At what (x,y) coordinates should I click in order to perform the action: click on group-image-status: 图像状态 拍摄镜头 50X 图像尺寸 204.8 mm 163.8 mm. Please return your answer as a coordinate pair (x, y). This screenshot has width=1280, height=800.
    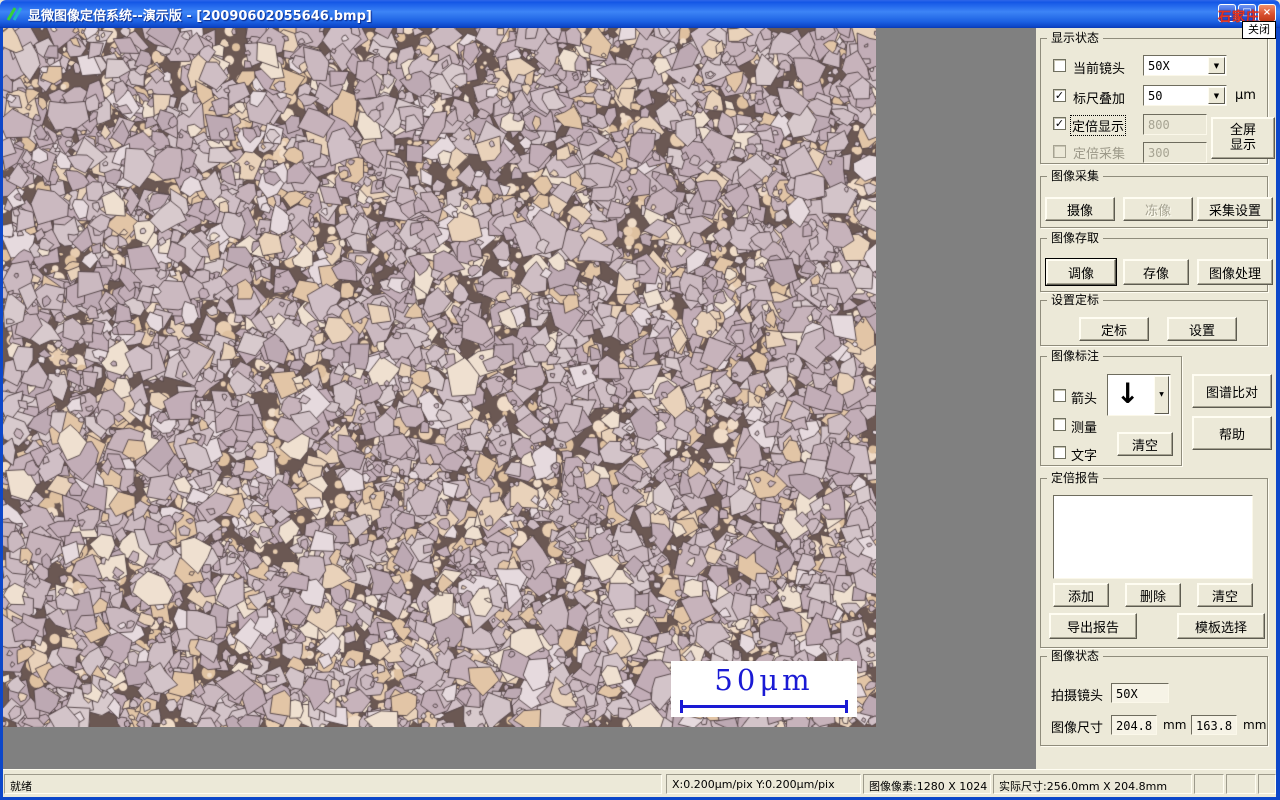
    Looking at the image, I should click on (1154, 697).